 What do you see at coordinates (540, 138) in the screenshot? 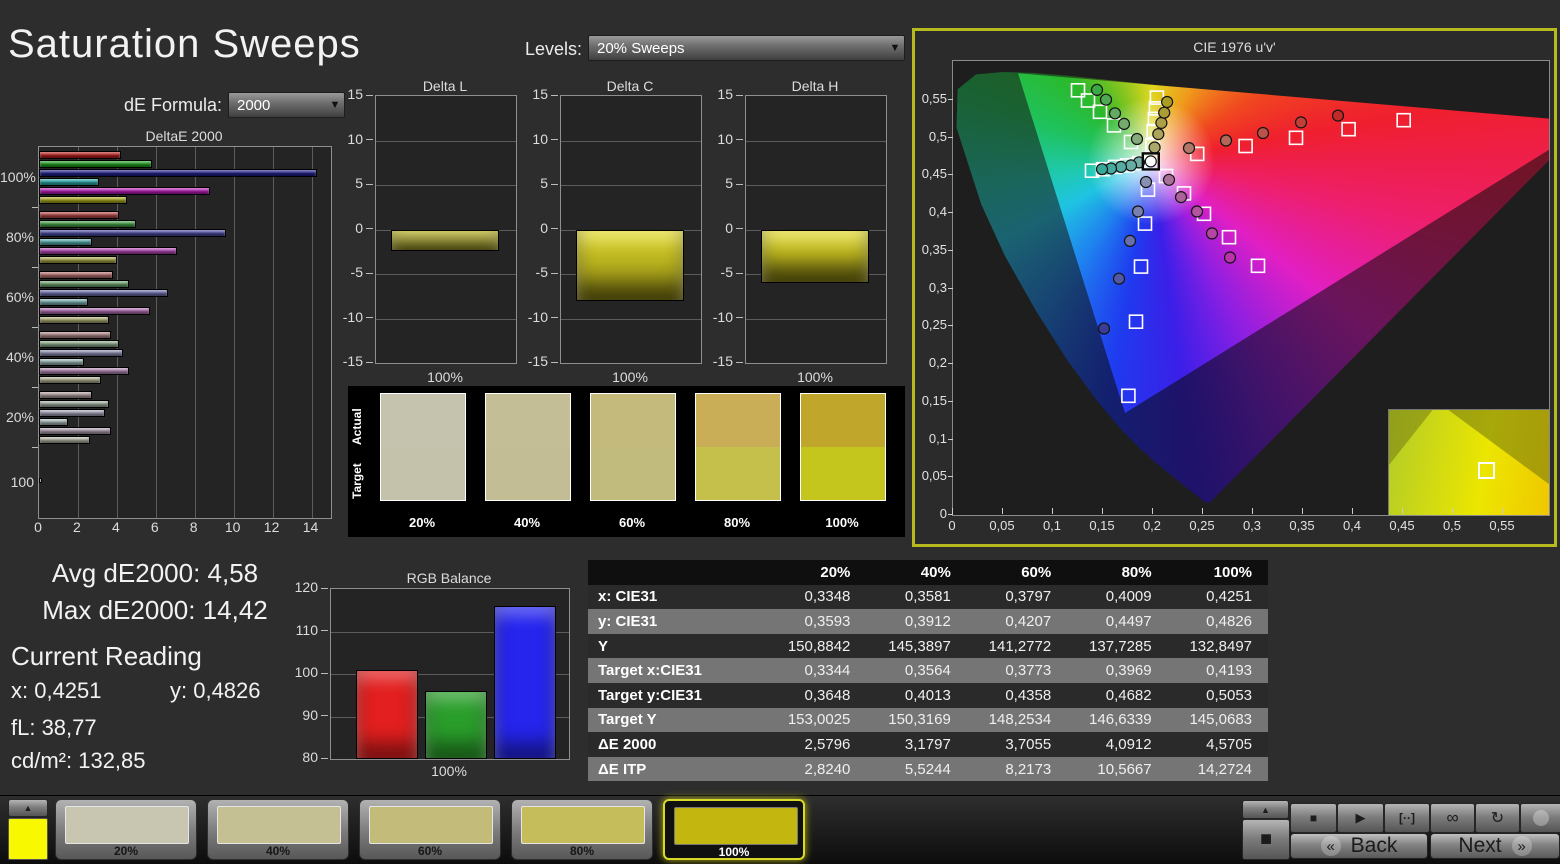
I see `y-axis-tick-label: 10` at bounding box center [540, 138].